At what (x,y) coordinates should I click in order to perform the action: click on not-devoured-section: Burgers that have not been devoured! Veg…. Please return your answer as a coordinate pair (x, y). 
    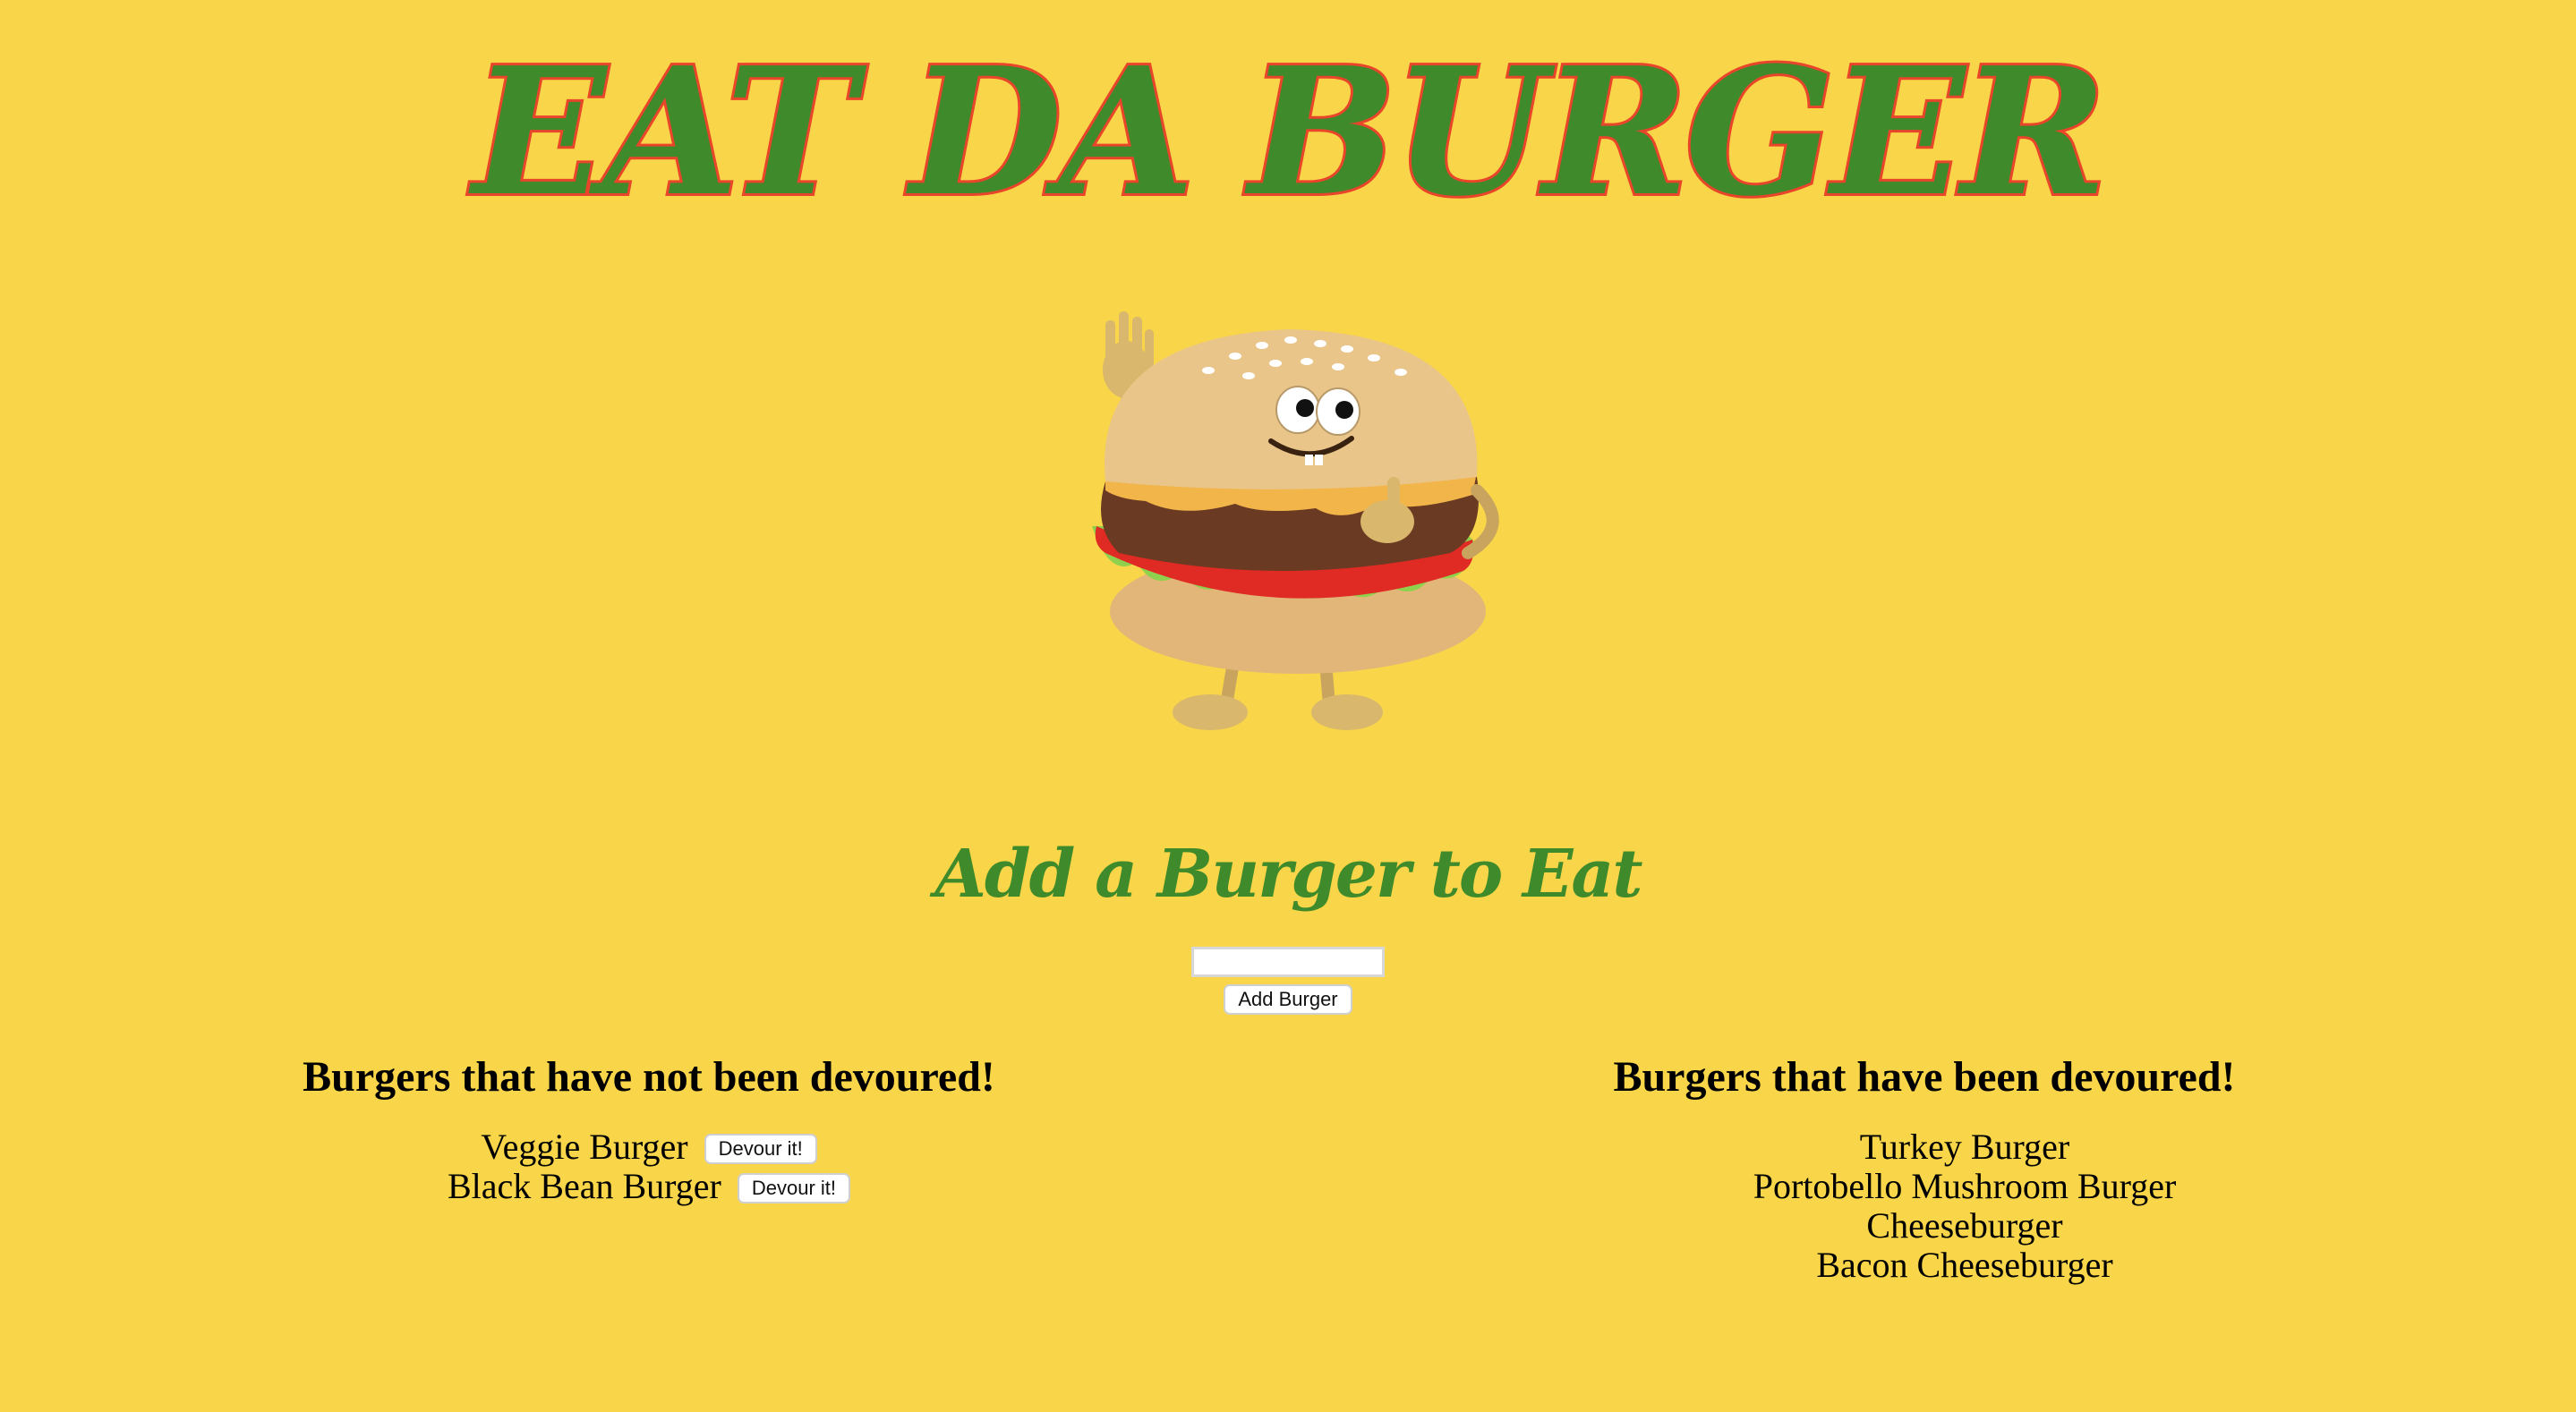
    Looking at the image, I should click on (649, 1129).